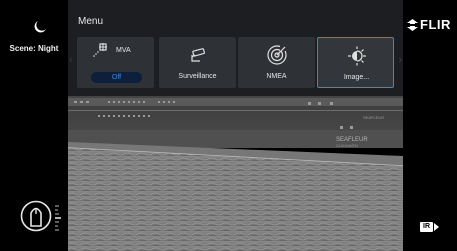 This screenshot has height=251, width=457. Describe the element at coordinates (40, 27) in the screenshot. I see `moon-icon` at that location.